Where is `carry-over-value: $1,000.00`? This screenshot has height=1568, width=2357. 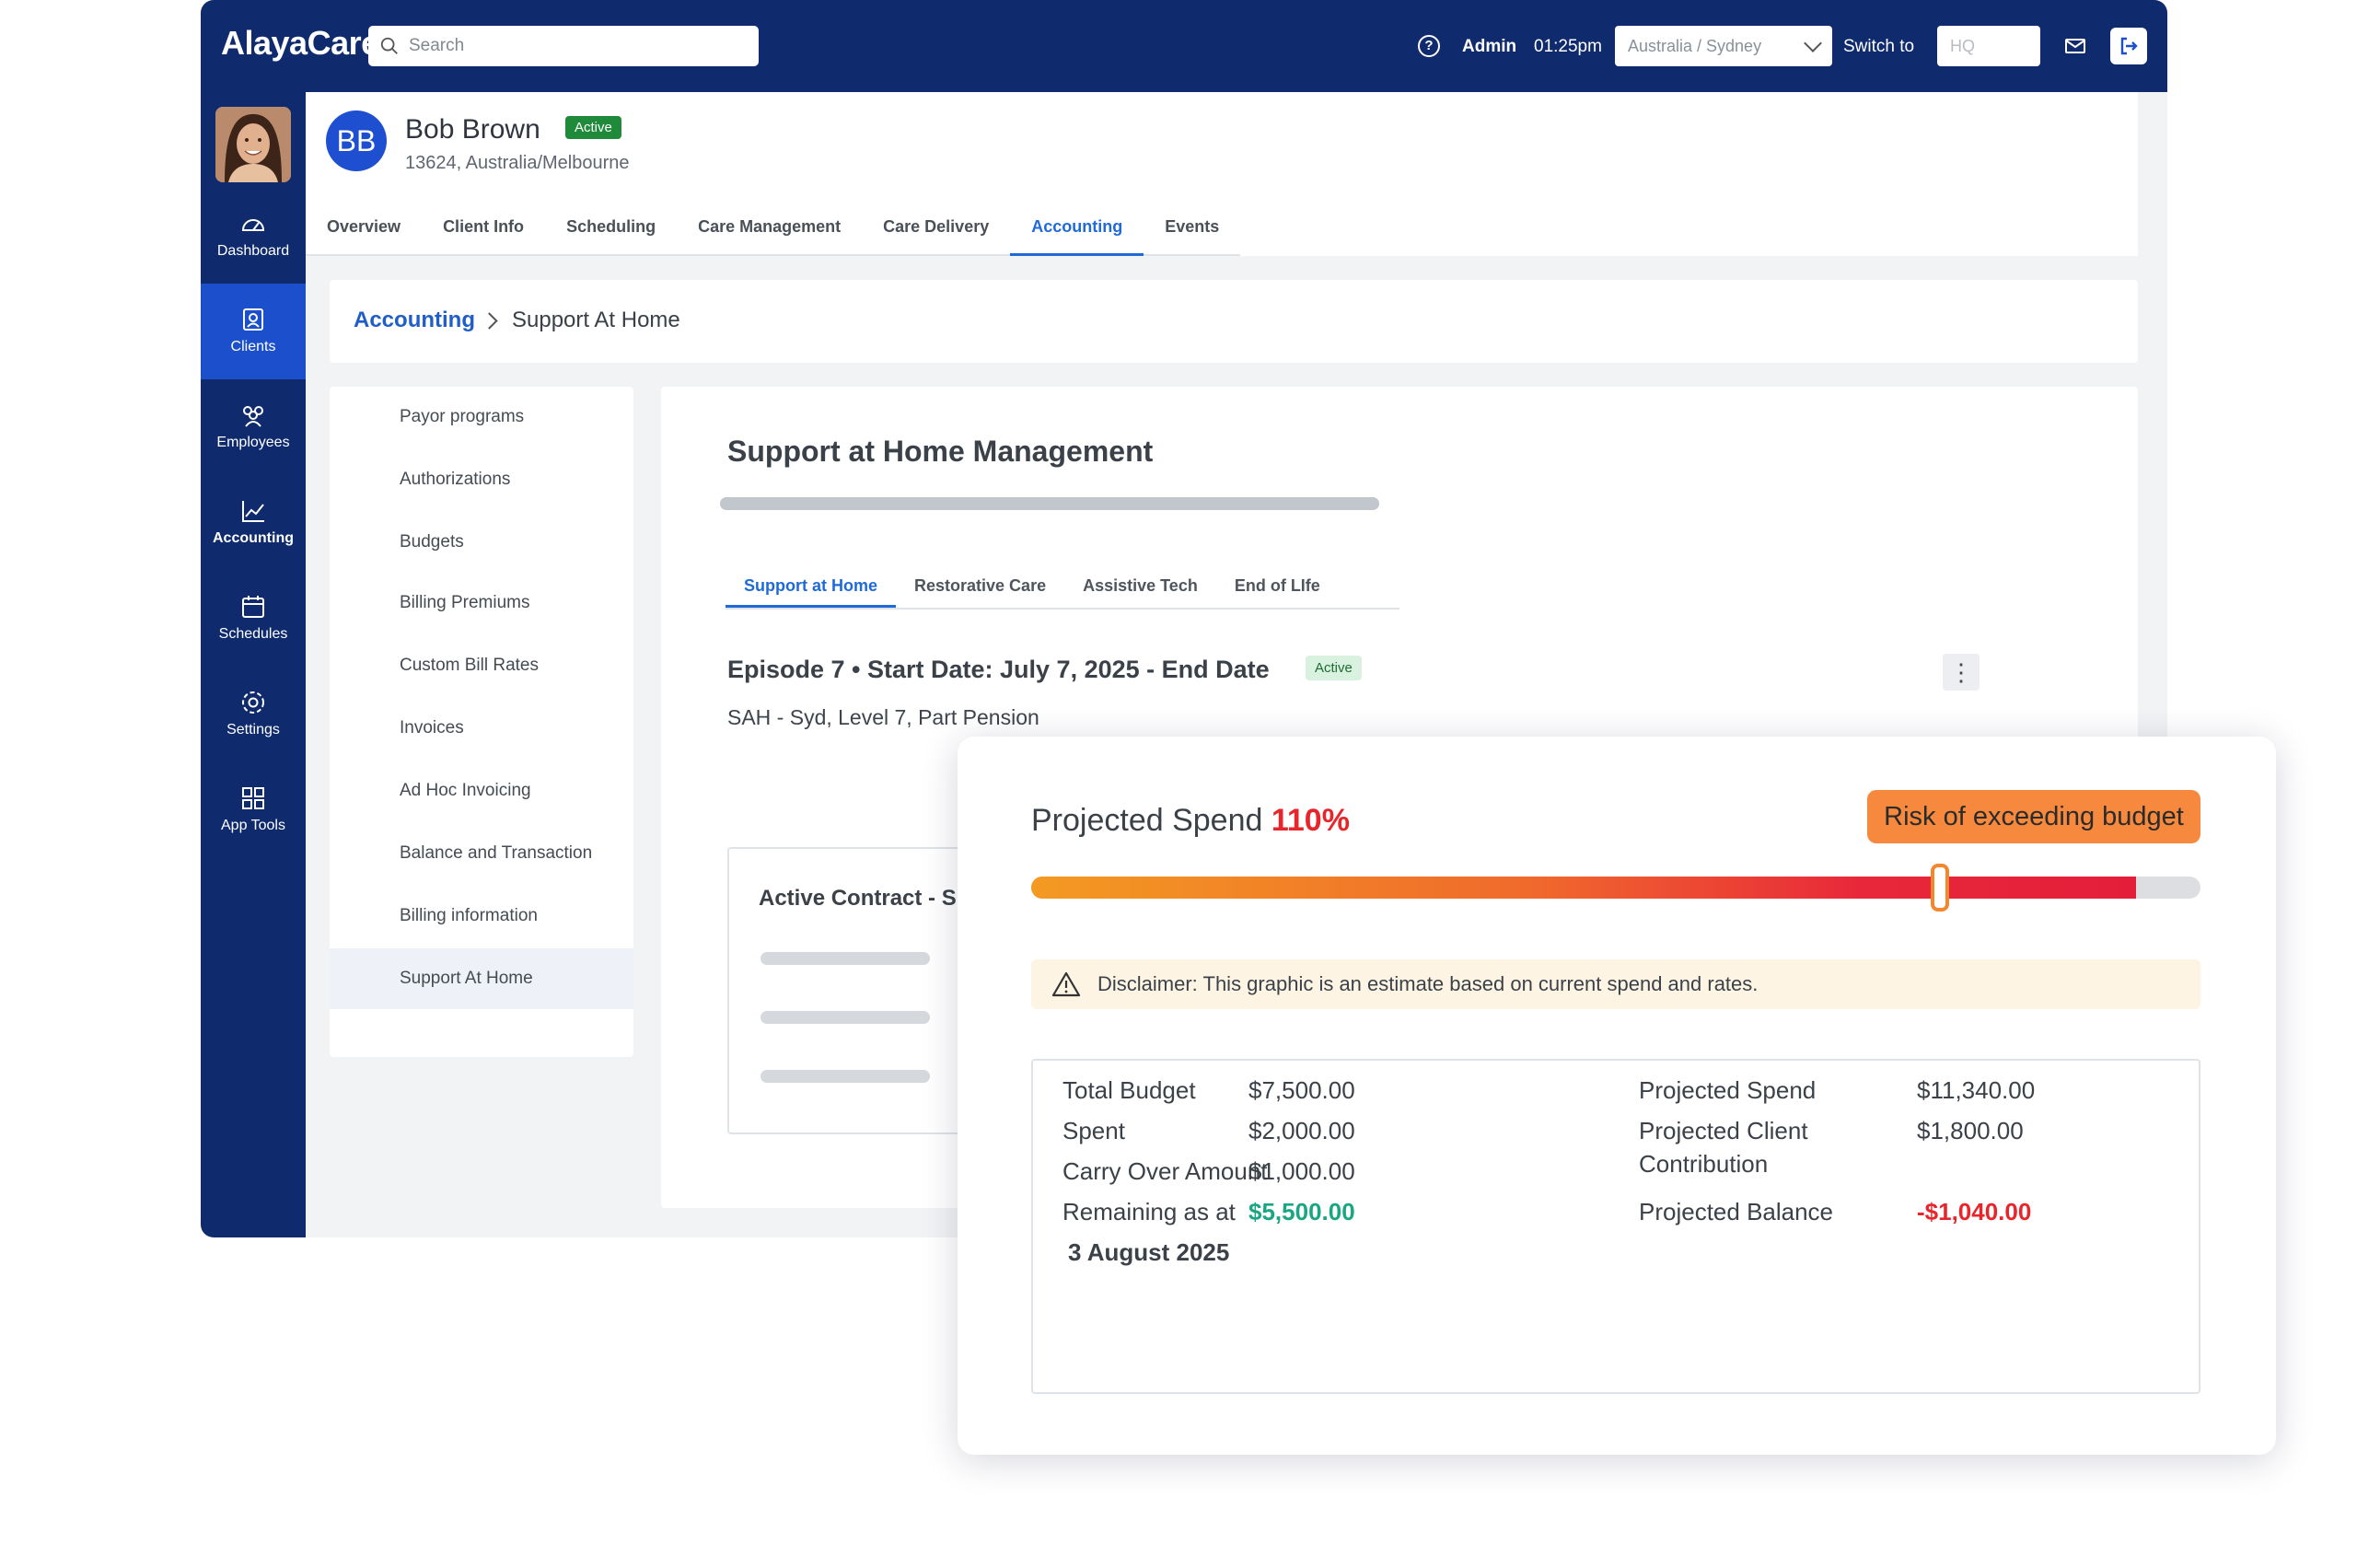 carry-over-value: $1,000.00 is located at coordinates (1301, 1171).